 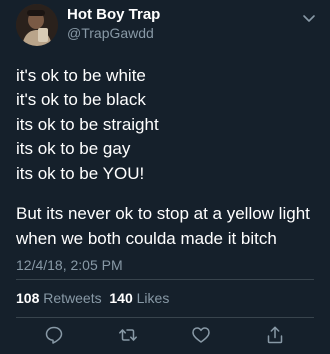 I want to click on avatar, so click(x=37, y=25).